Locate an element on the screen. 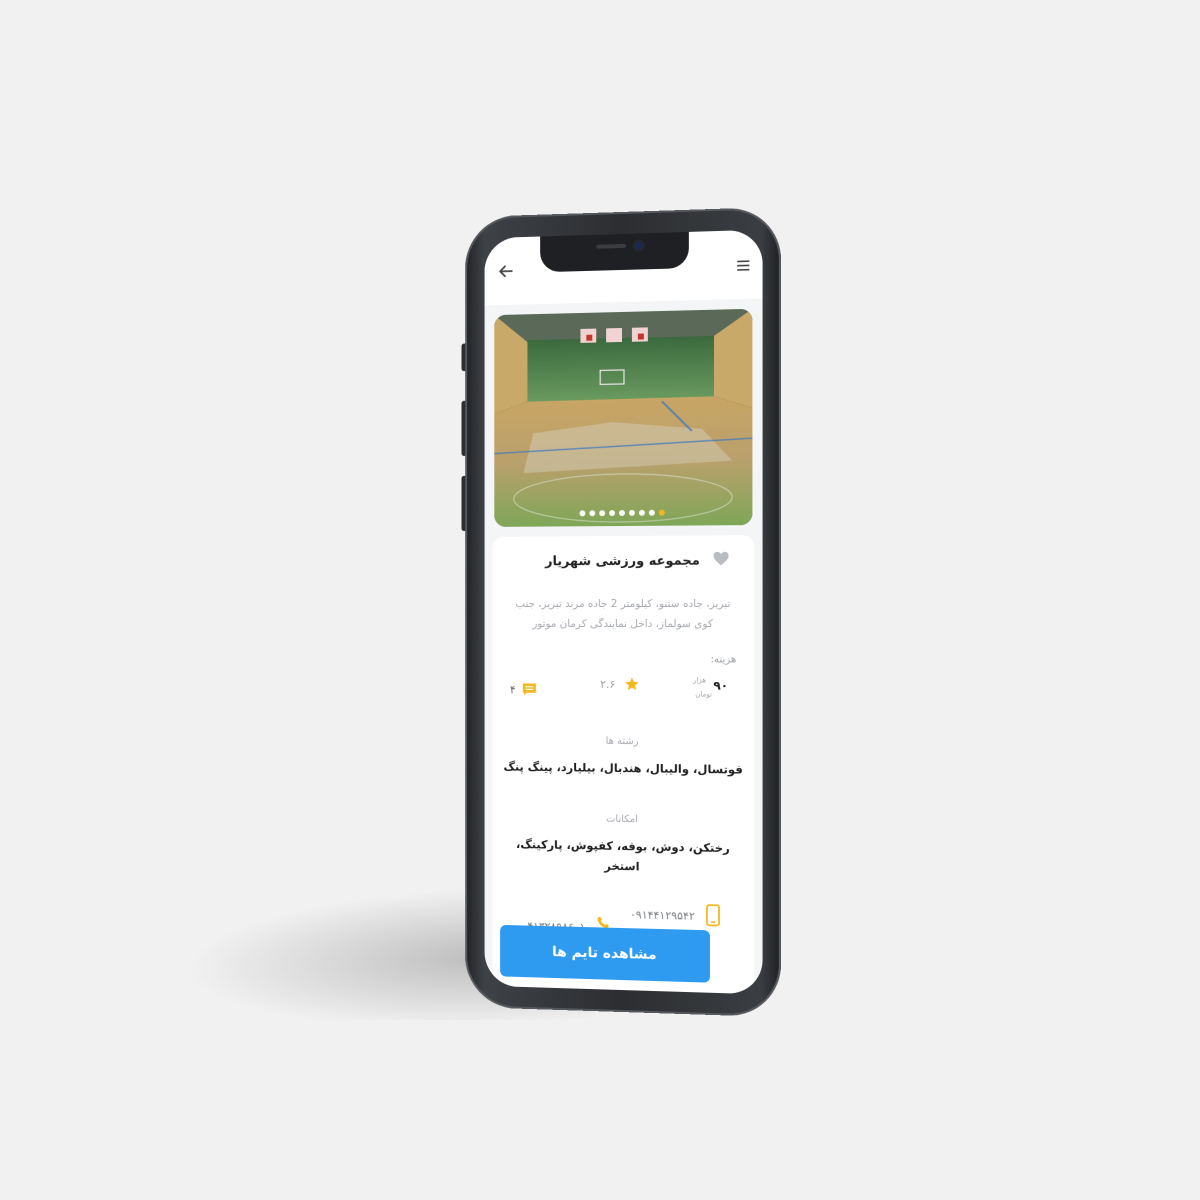 Image resolution: width=1200 pixels, height=1200 pixels. carousel-dot-active is located at coordinates (662, 513).